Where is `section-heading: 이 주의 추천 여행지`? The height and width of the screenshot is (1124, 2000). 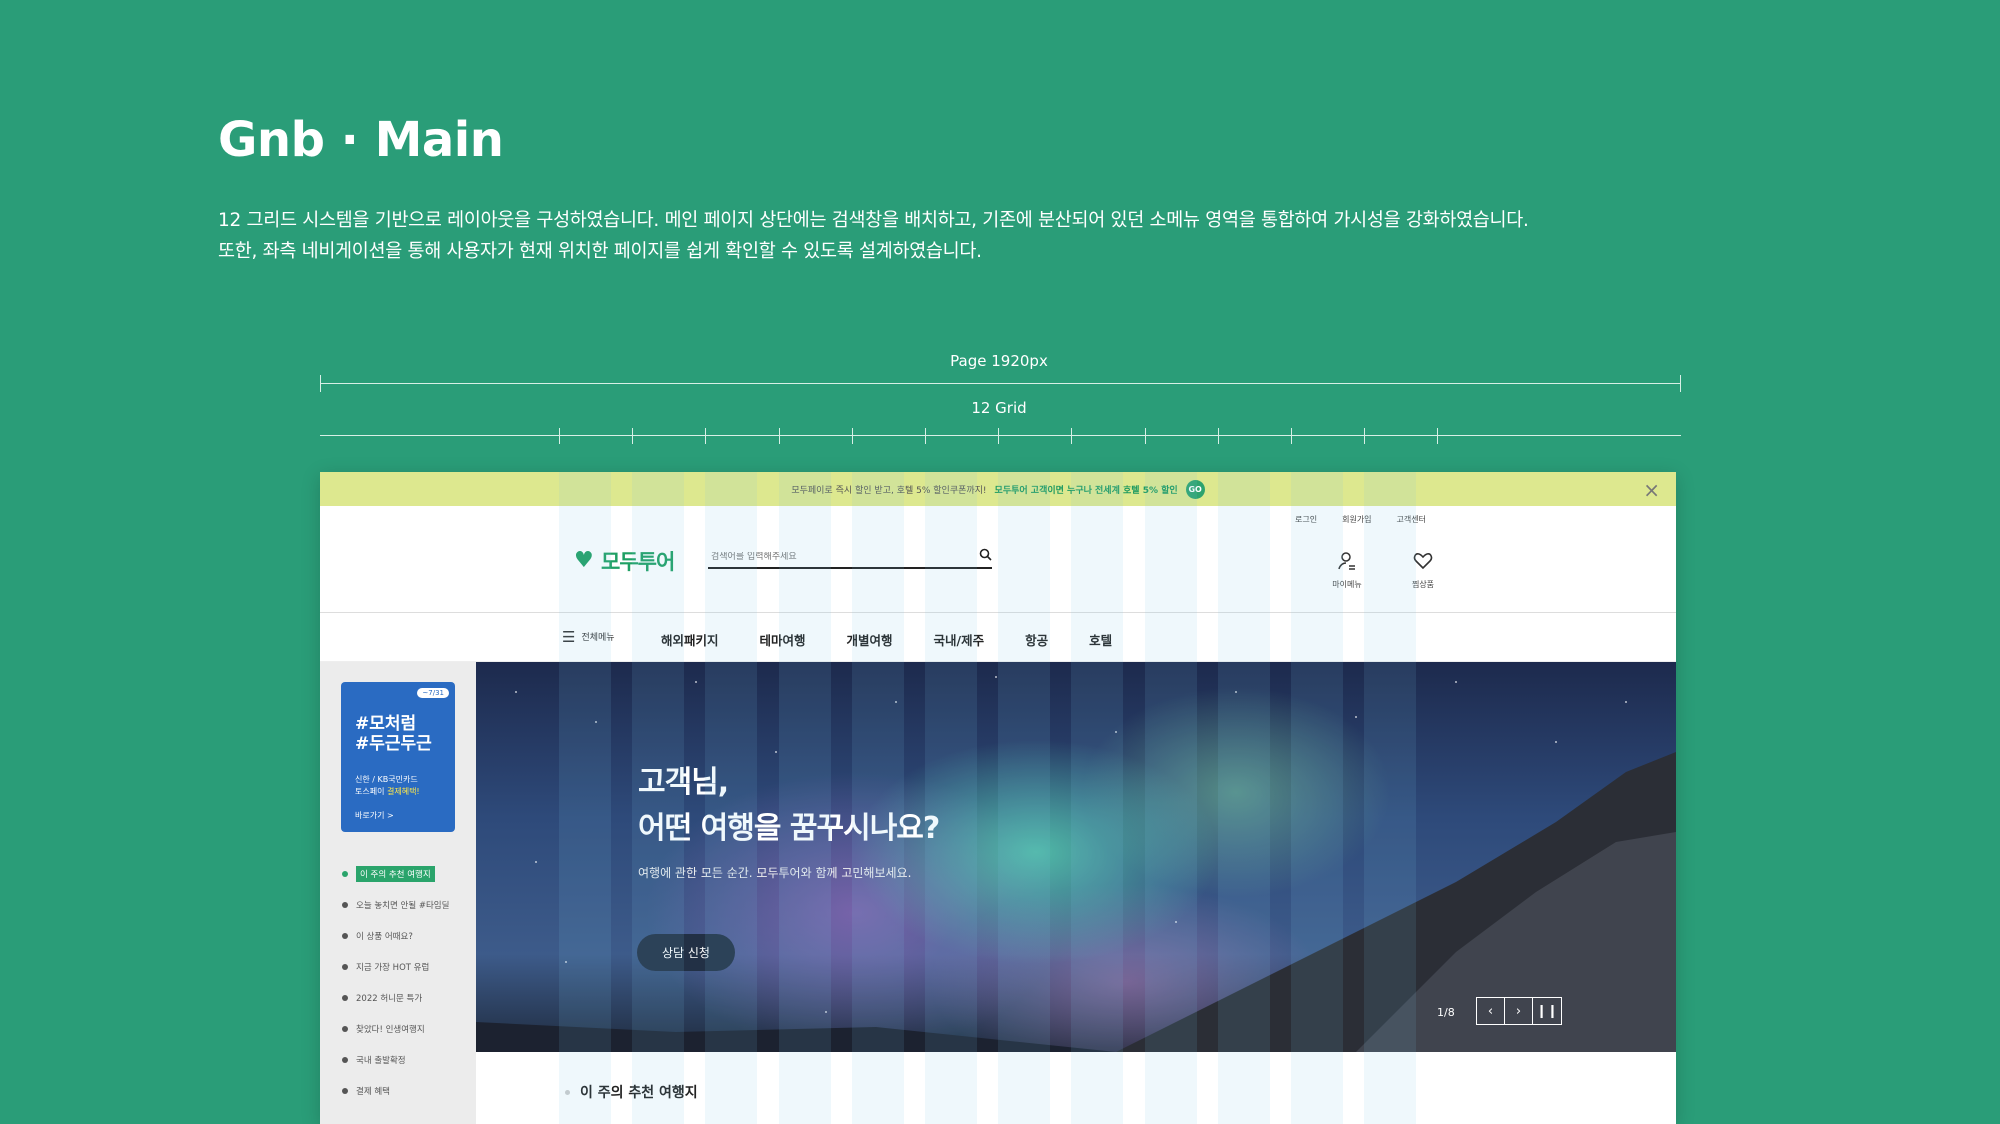
section-heading: 이 주의 추천 여행지 is located at coordinates (631, 1092).